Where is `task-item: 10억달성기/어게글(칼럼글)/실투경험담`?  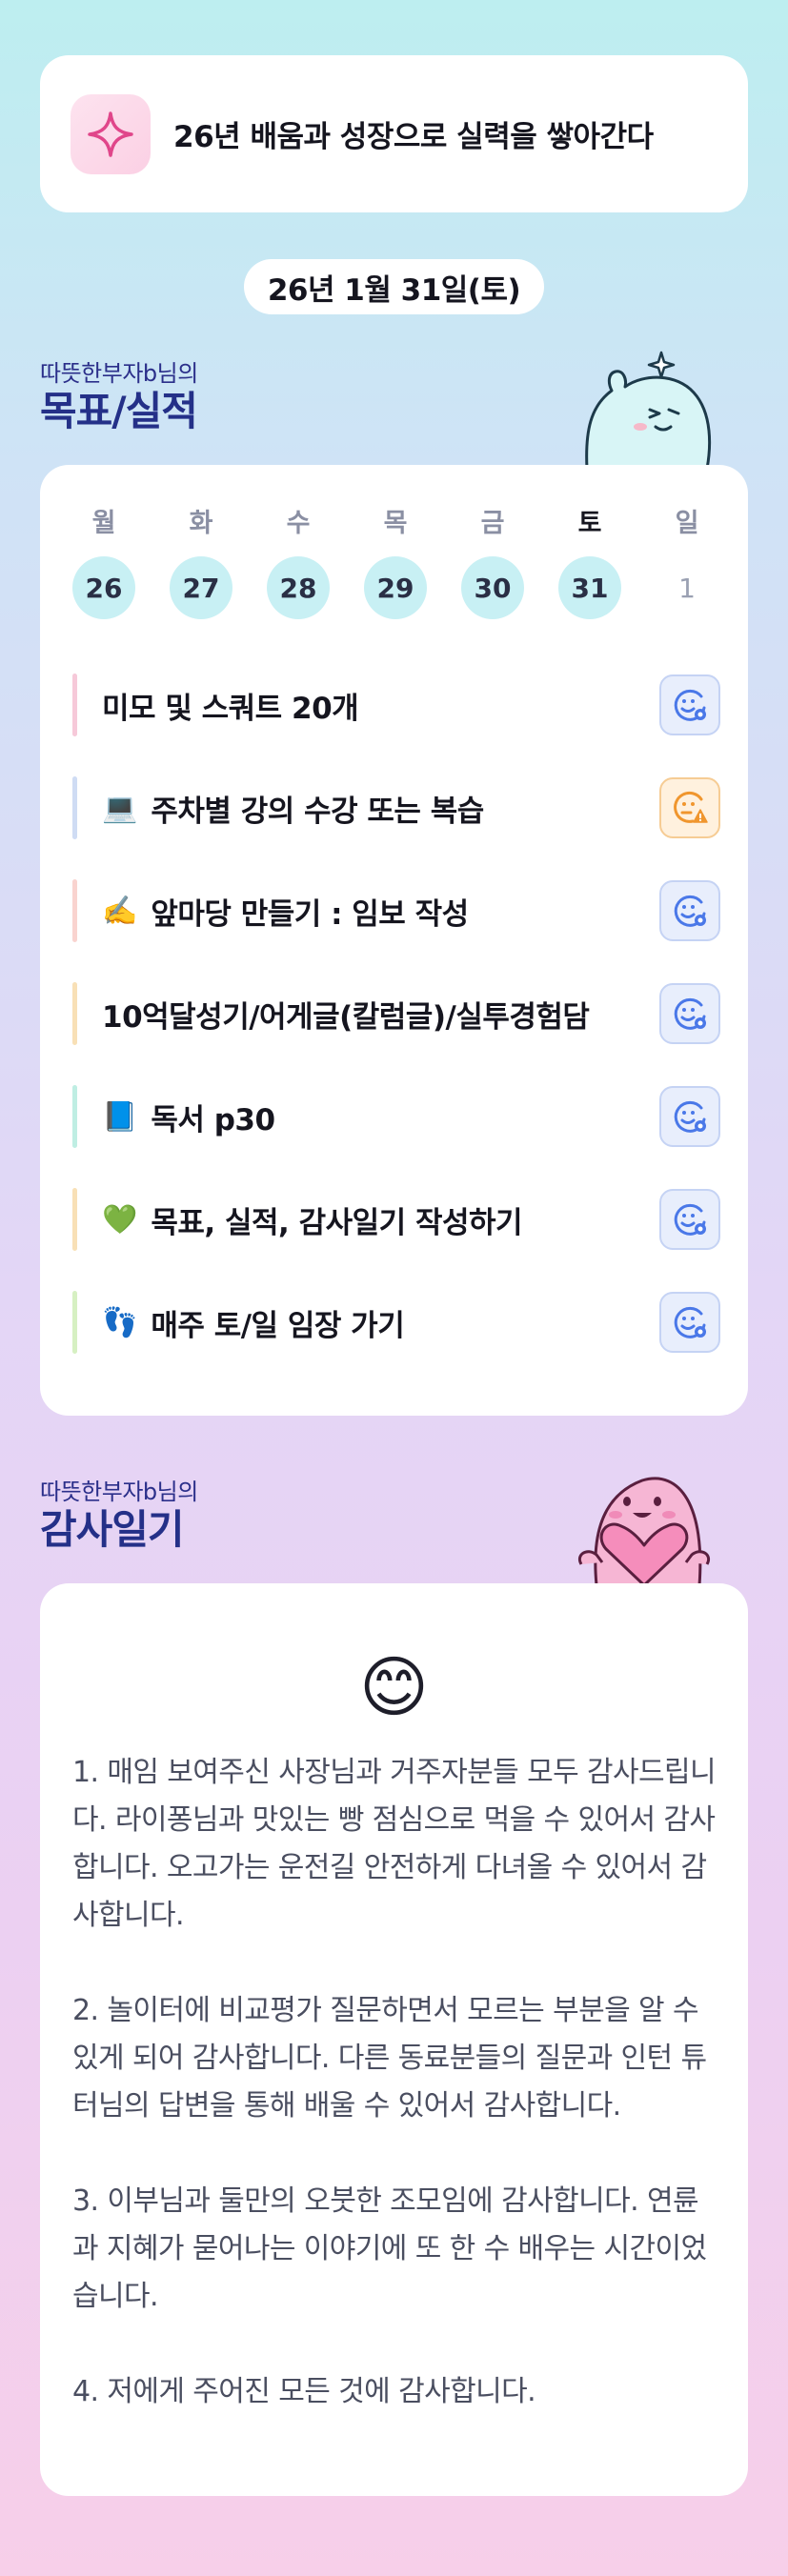
task-item: 10억달성기/어게글(칼럼글)/실투경험담 is located at coordinates (396, 1014).